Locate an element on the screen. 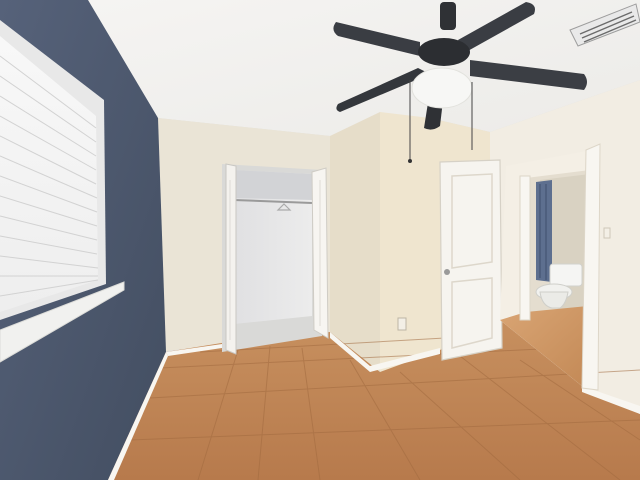 Image resolution: width=640 pixels, height=480 pixels. open-closet is located at coordinates (275, 259).